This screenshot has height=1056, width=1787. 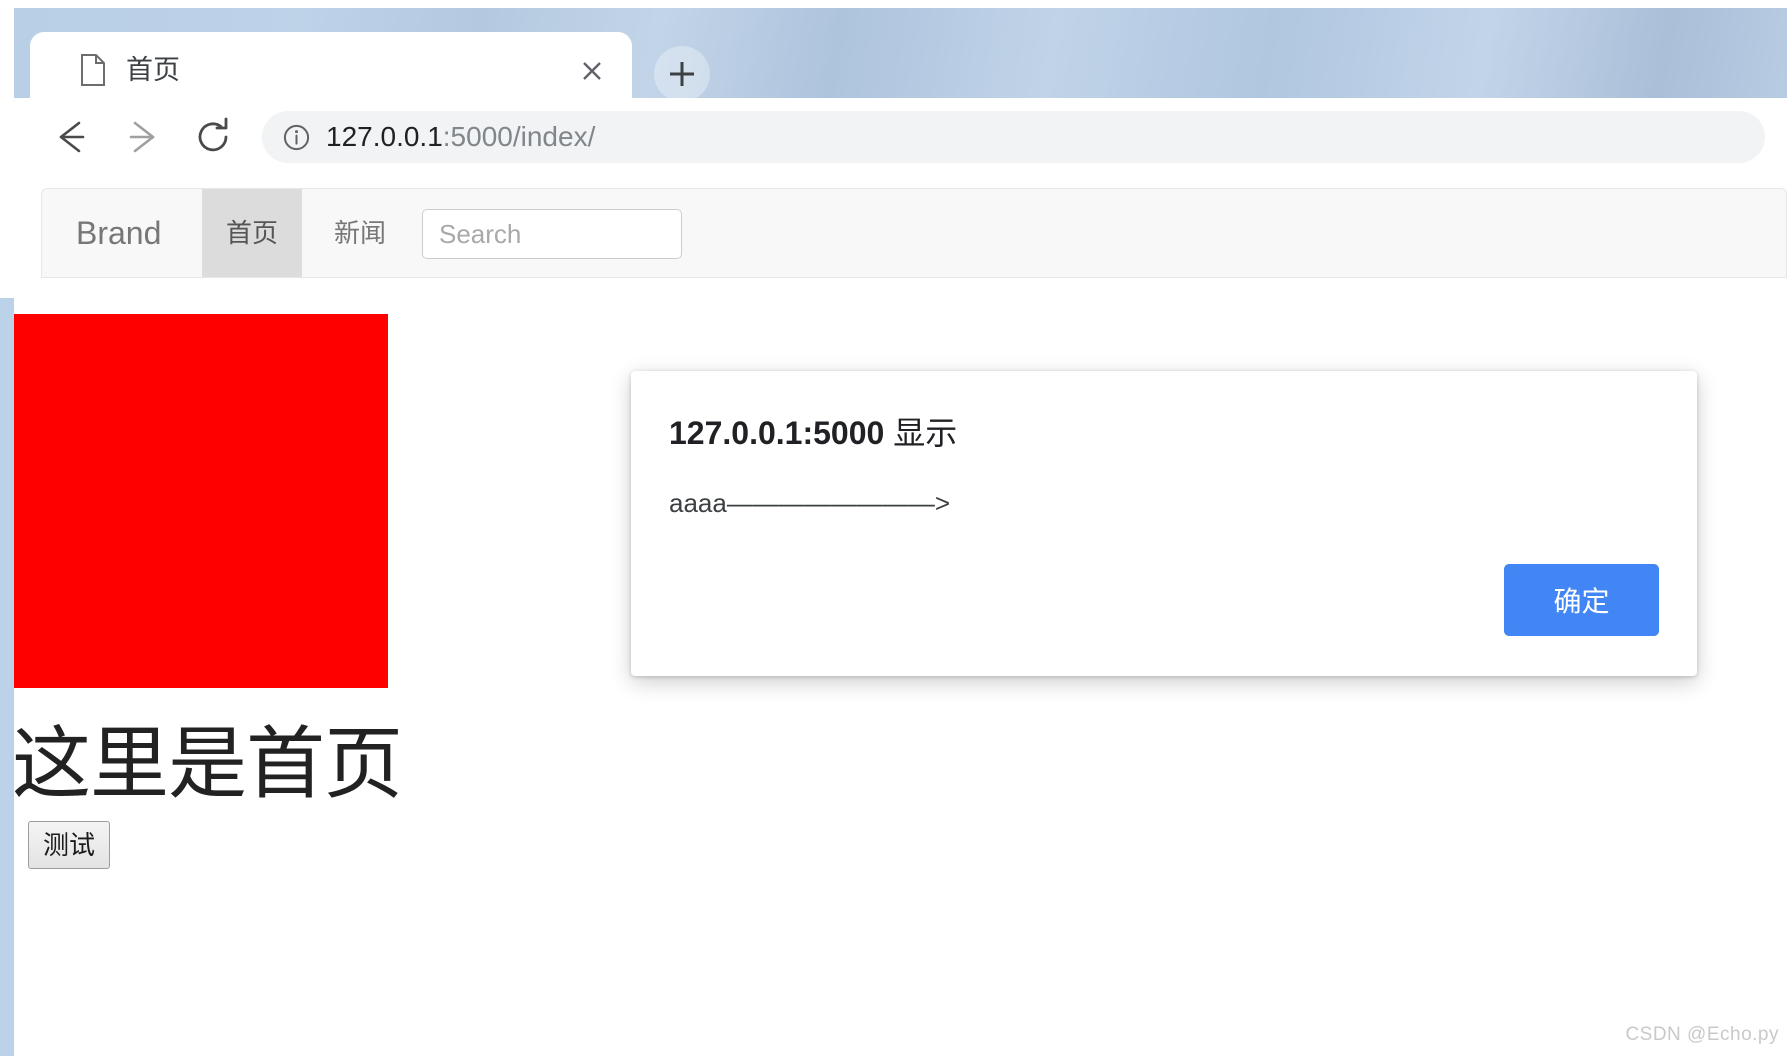 I want to click on arrow-right-icon, so click(x=142, y=137).